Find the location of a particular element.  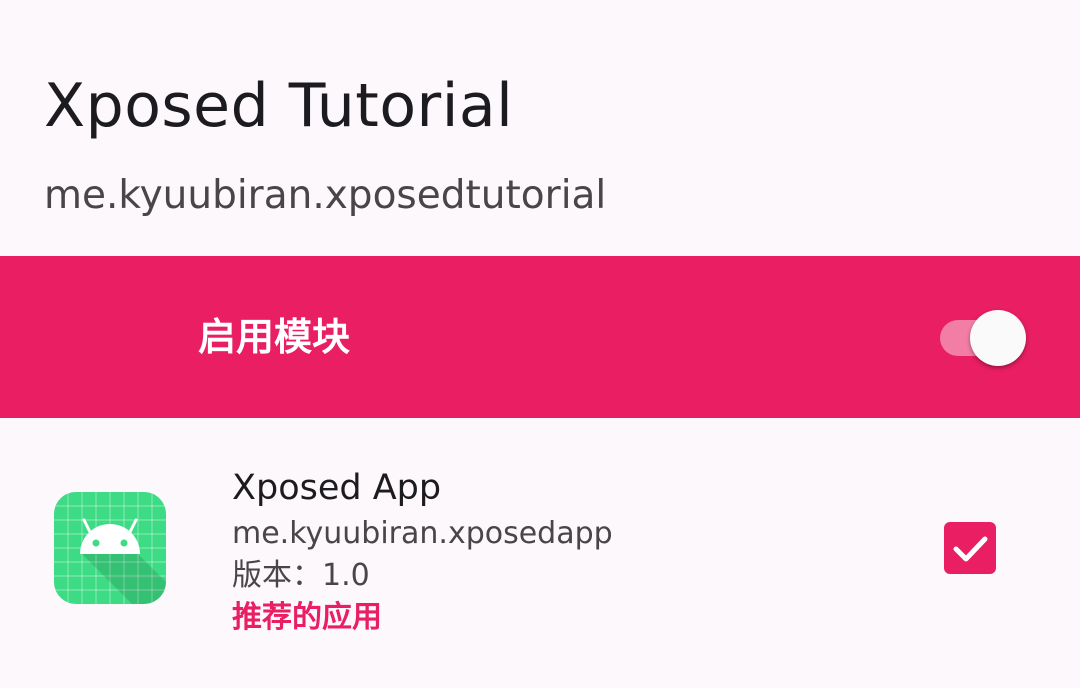

module-package-name: me.kyuubiran.xposedtutorial is located at coordinates (325, 195).